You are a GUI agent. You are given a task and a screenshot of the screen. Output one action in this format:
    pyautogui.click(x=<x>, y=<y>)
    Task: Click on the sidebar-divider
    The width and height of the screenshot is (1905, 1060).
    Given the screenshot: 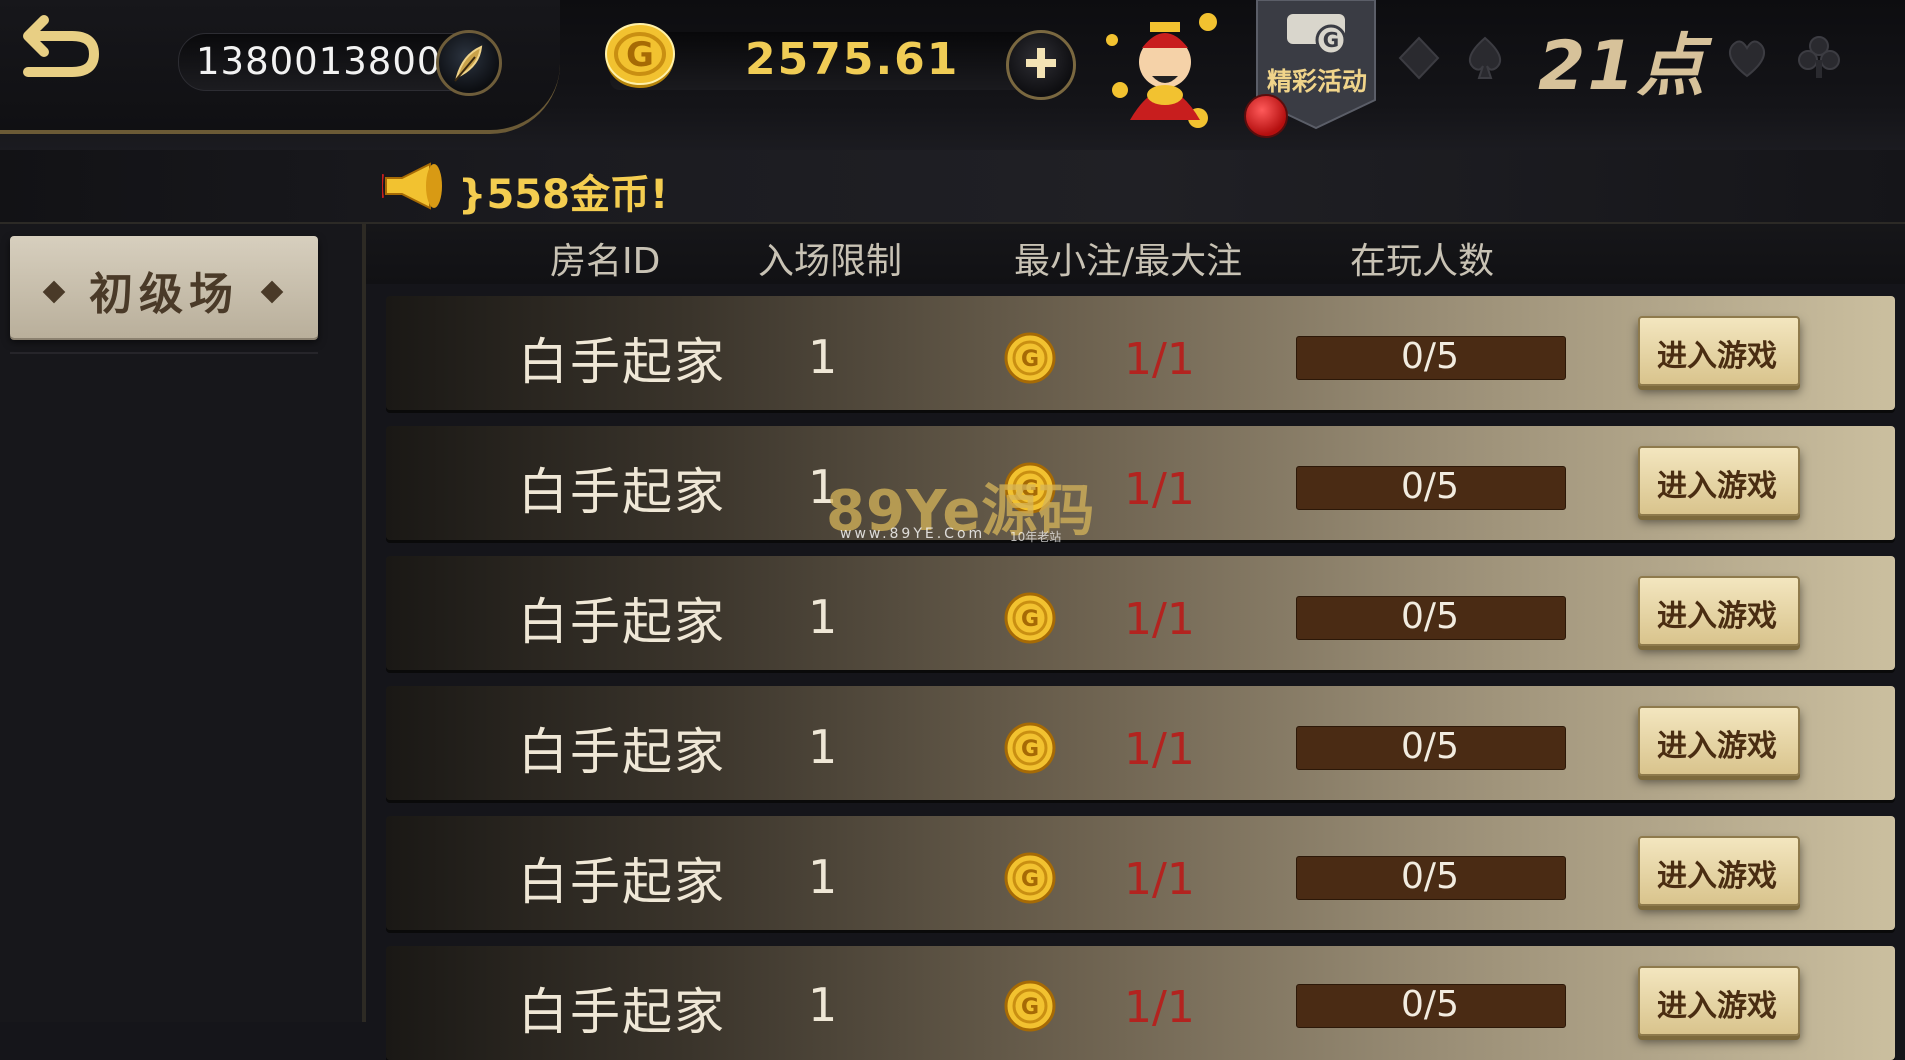 What is the action you would take?
    pyautogui.click(x=164, y=353)
    